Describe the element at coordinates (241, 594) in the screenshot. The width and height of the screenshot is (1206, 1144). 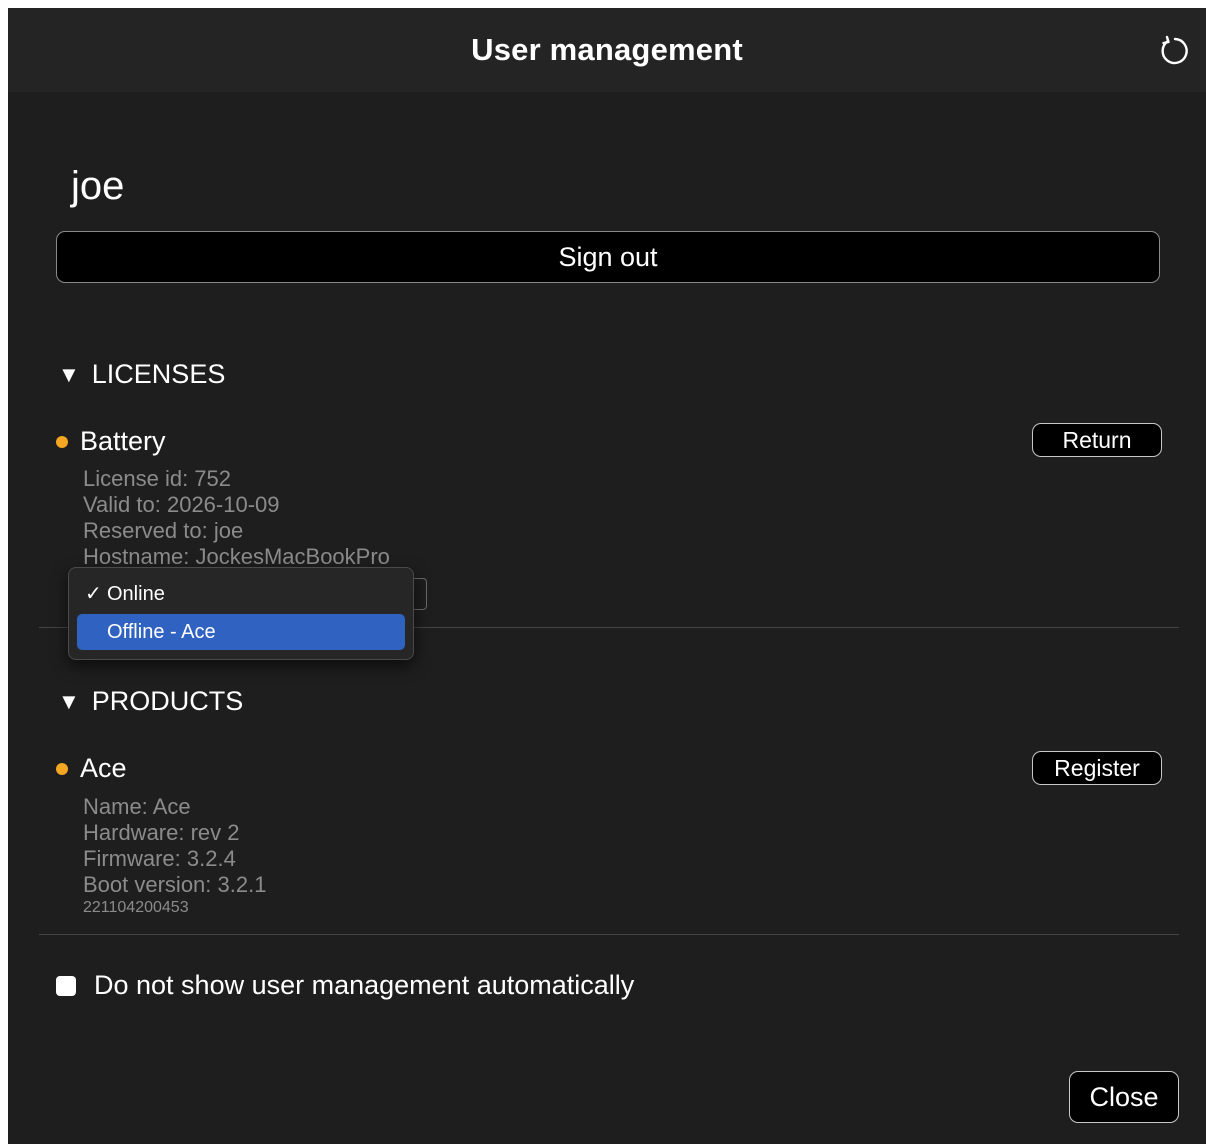
I see `dropdown-option-online: ✓ Online` at that location.